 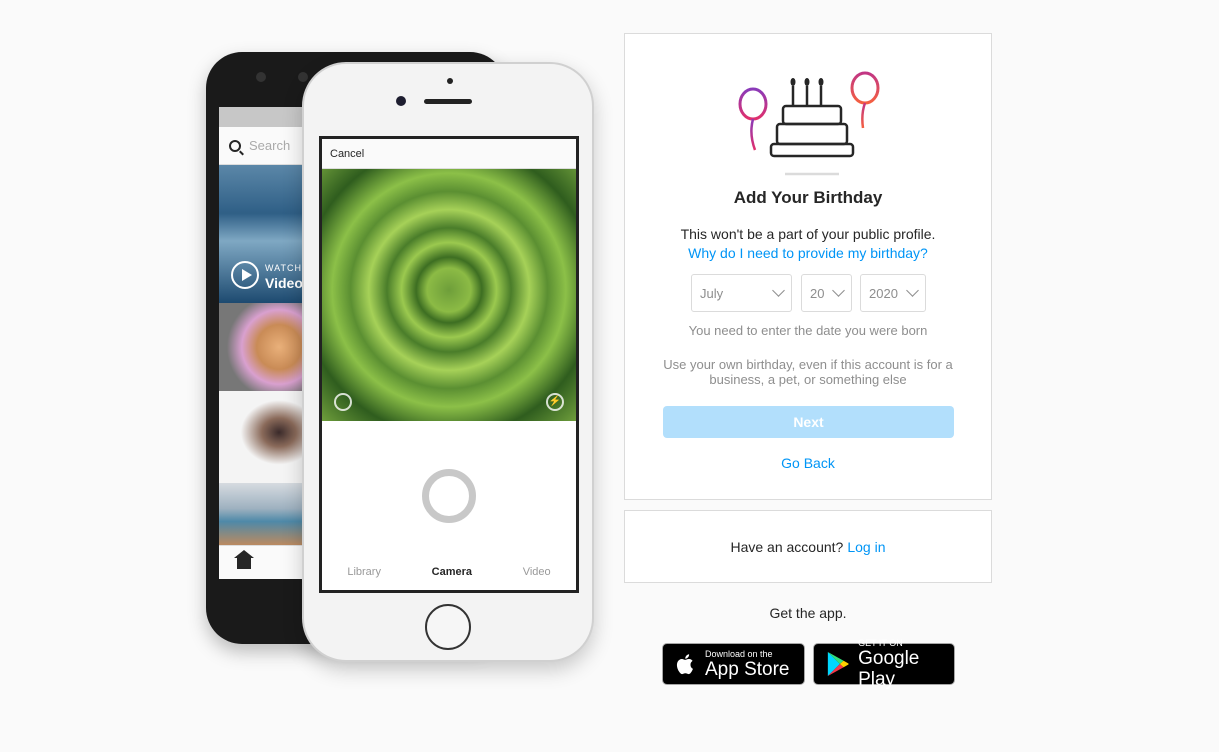 I want to click on app-store-big-text: App Store, so click(x=747, y=669).